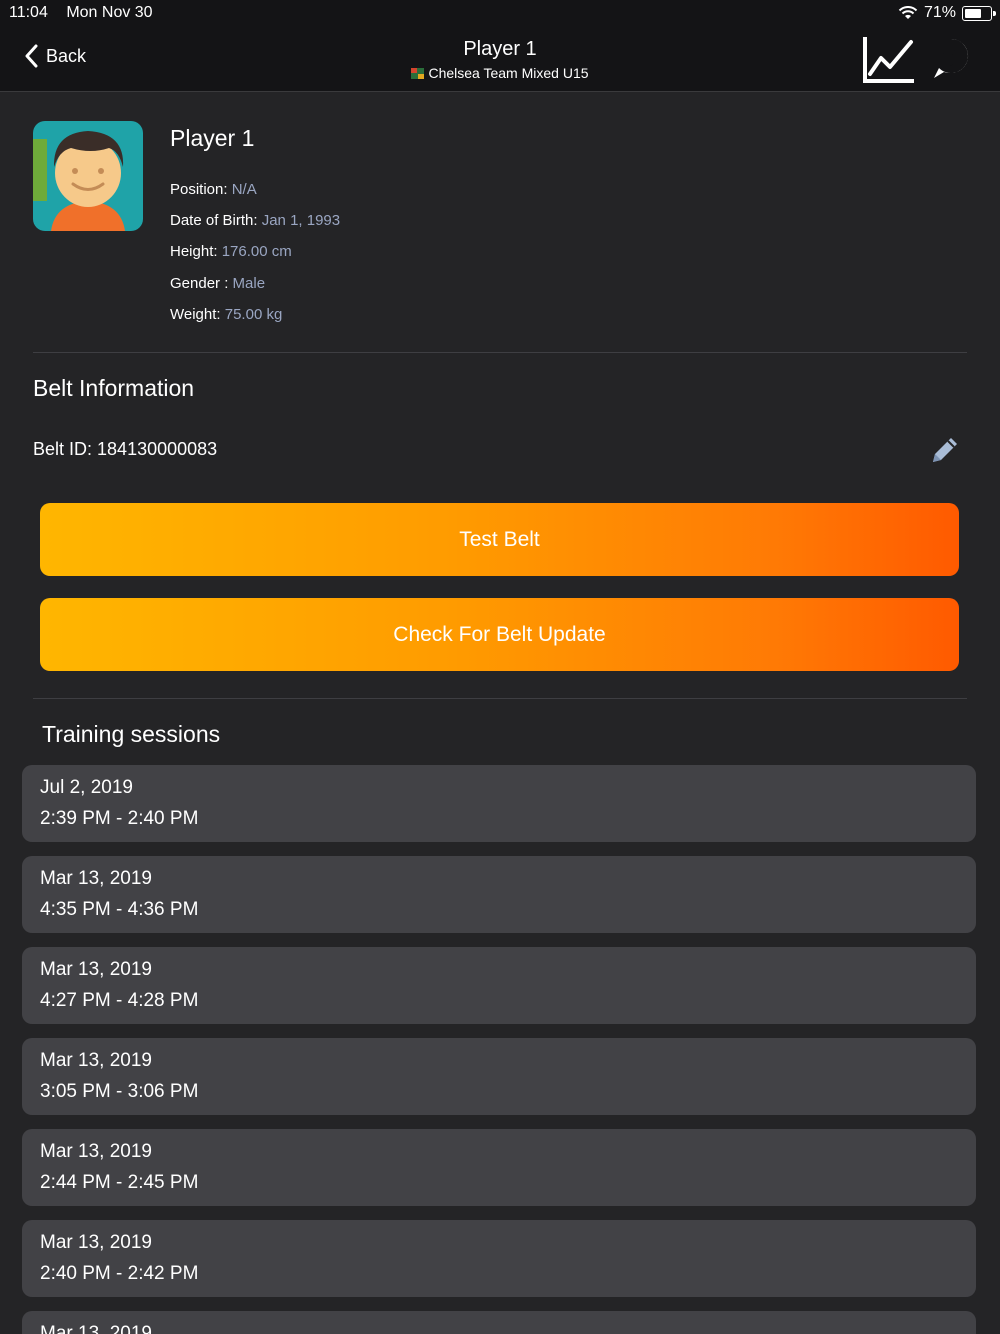 This screenshot has width=1000, height=1334. I want to click on status-right: 71%, so click(947, 13).